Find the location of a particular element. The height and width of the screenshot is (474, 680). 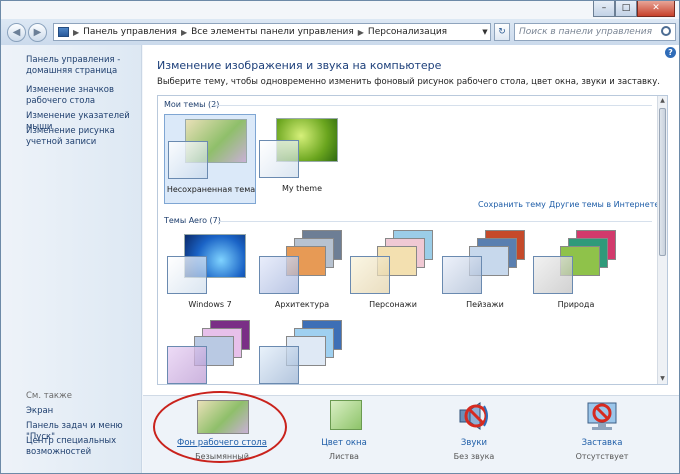

theme-windows7: Windows 7 is located at coordinates (210, 275).